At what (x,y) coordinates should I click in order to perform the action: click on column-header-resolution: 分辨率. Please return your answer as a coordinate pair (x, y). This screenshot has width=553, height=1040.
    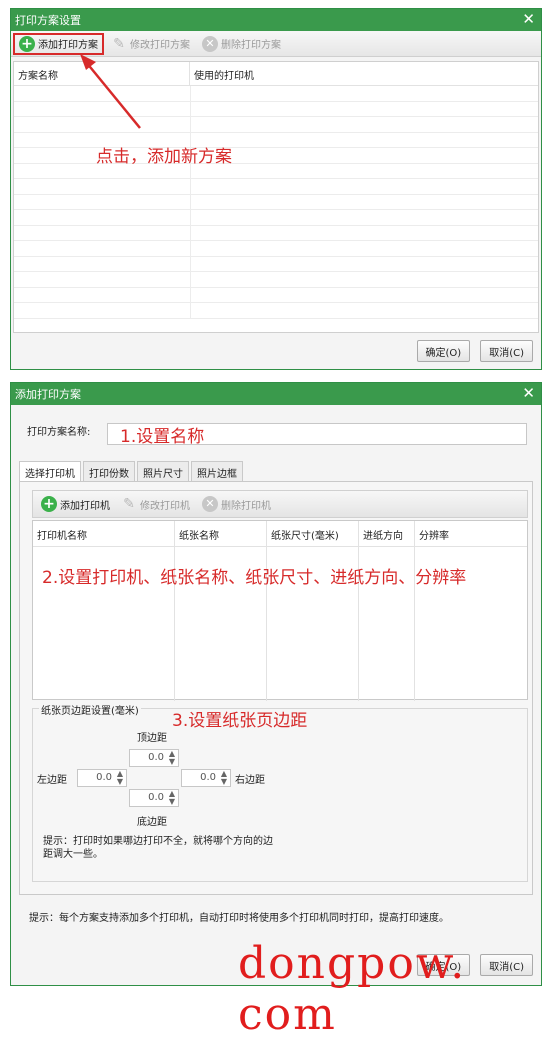
    Looking at the image, I should click on (434, 536).